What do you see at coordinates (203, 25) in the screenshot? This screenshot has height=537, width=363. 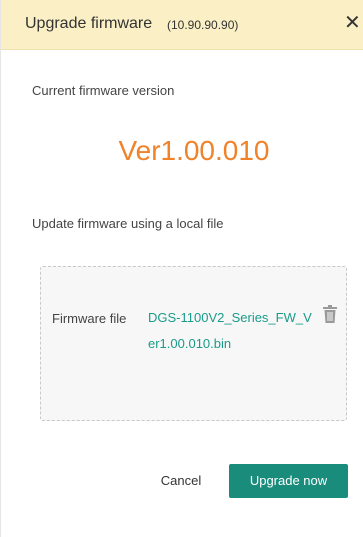 I see `device-ip: (10.90.90.90)` at bounding box center [203, 25].